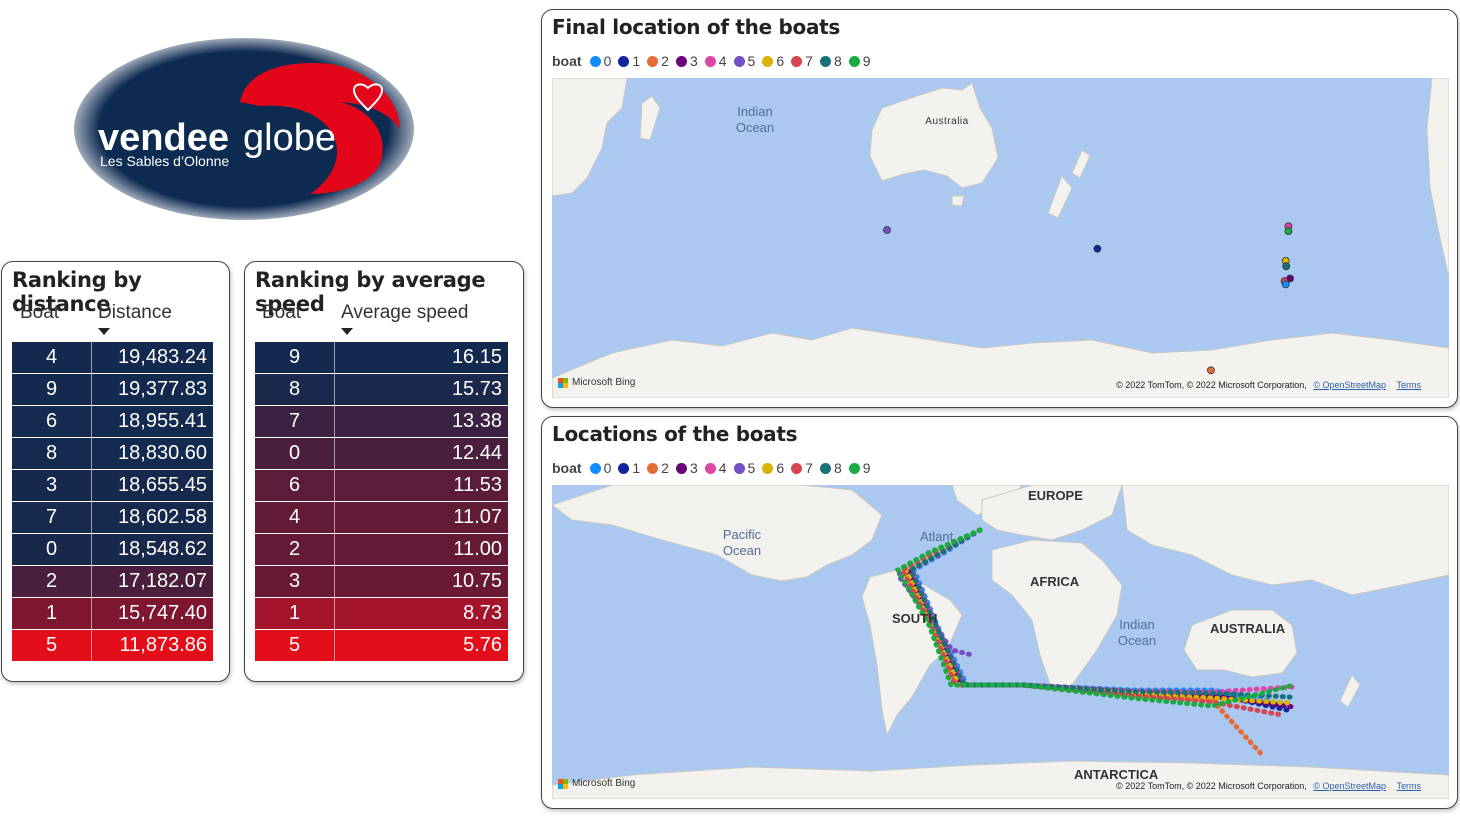 This screenshot has height=818, width=1460. What do you see at coordinates (665, 468) in the screenshot?
I see `legend-label: 2` at bounding box center [665, 468].